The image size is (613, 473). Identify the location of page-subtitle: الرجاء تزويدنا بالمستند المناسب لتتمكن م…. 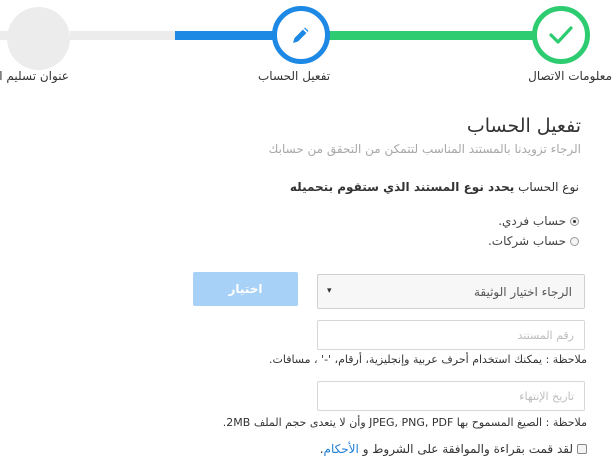
(424, 149).